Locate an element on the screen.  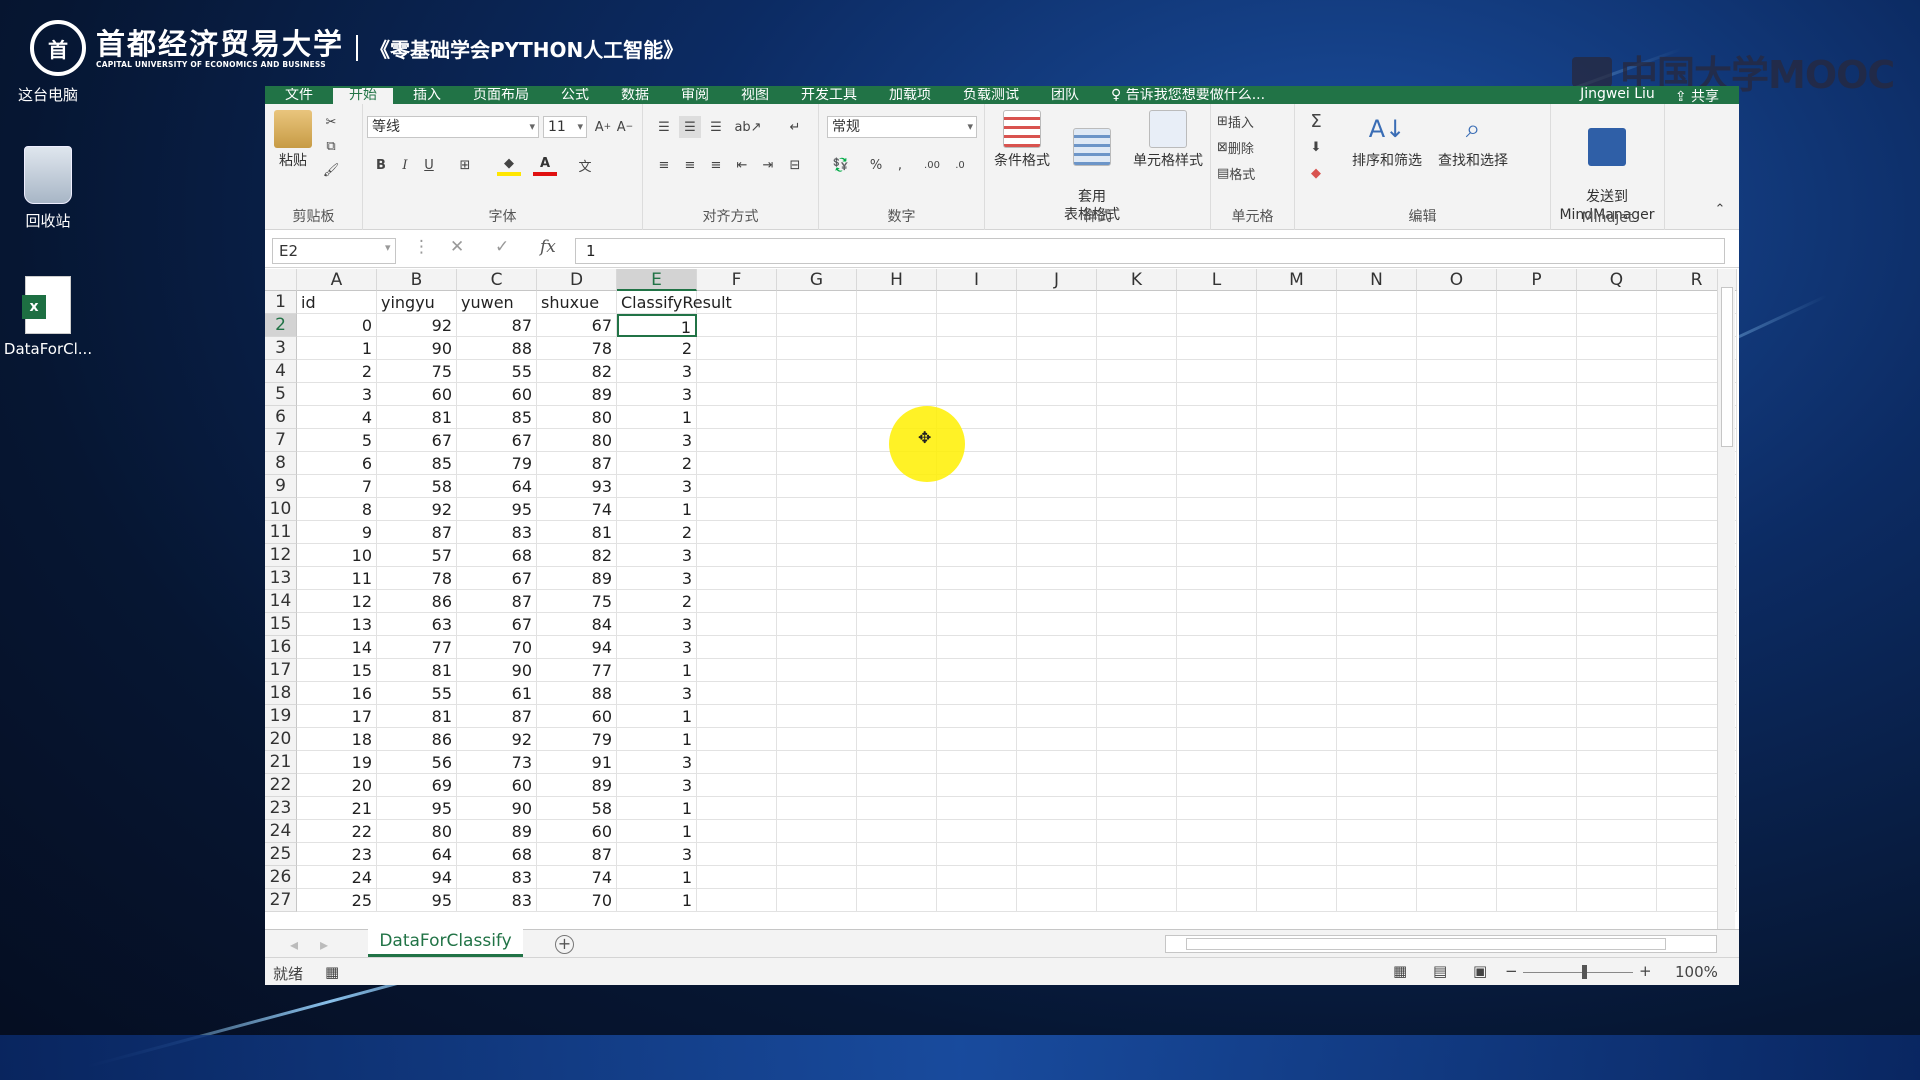
cell: 82 is located at coordinates (577, 555).